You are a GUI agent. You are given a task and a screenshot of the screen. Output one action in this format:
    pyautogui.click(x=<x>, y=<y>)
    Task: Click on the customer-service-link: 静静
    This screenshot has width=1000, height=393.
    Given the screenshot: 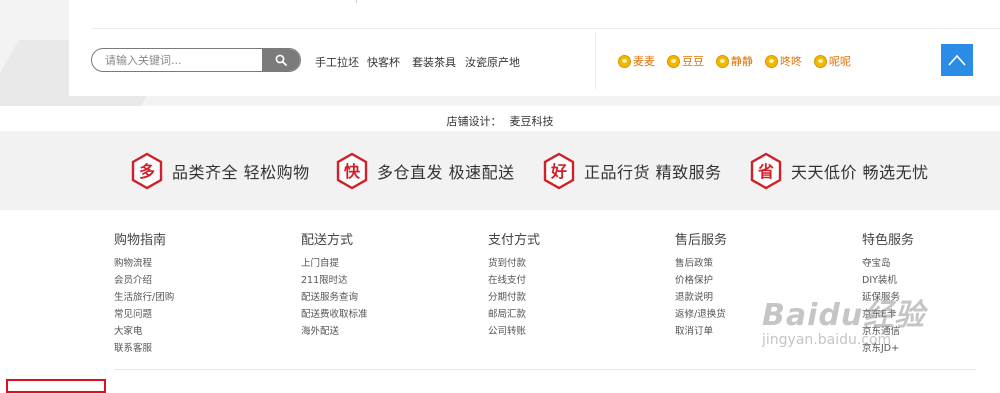 What is the action you would take?
    pyautogui.click(x=734, y=61)
    